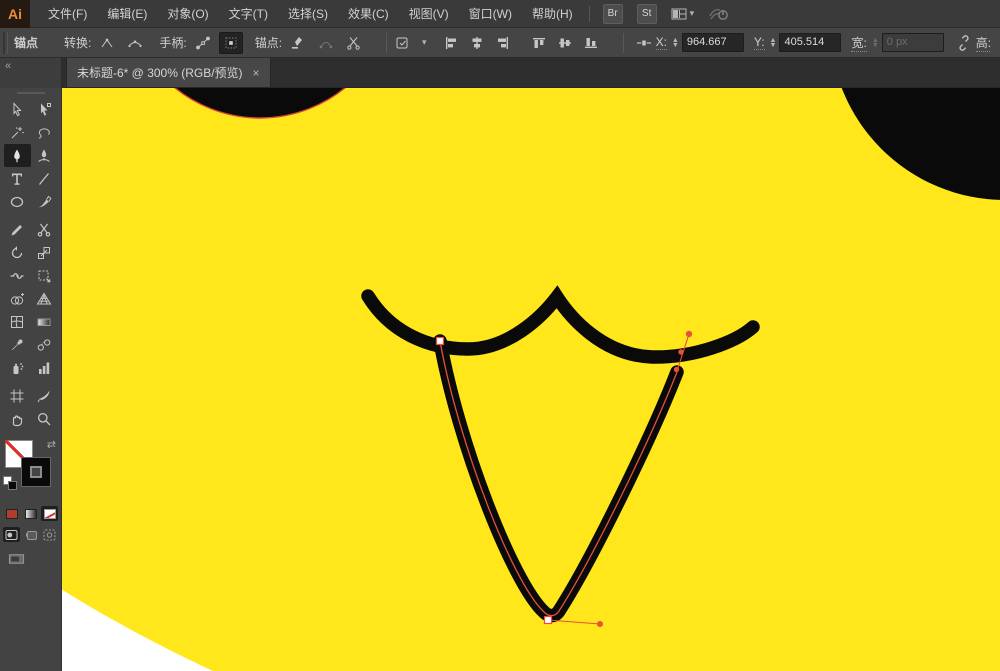 This screenshot has height=671, width=1000. I want to click on pen-tool, so click(17, 155).